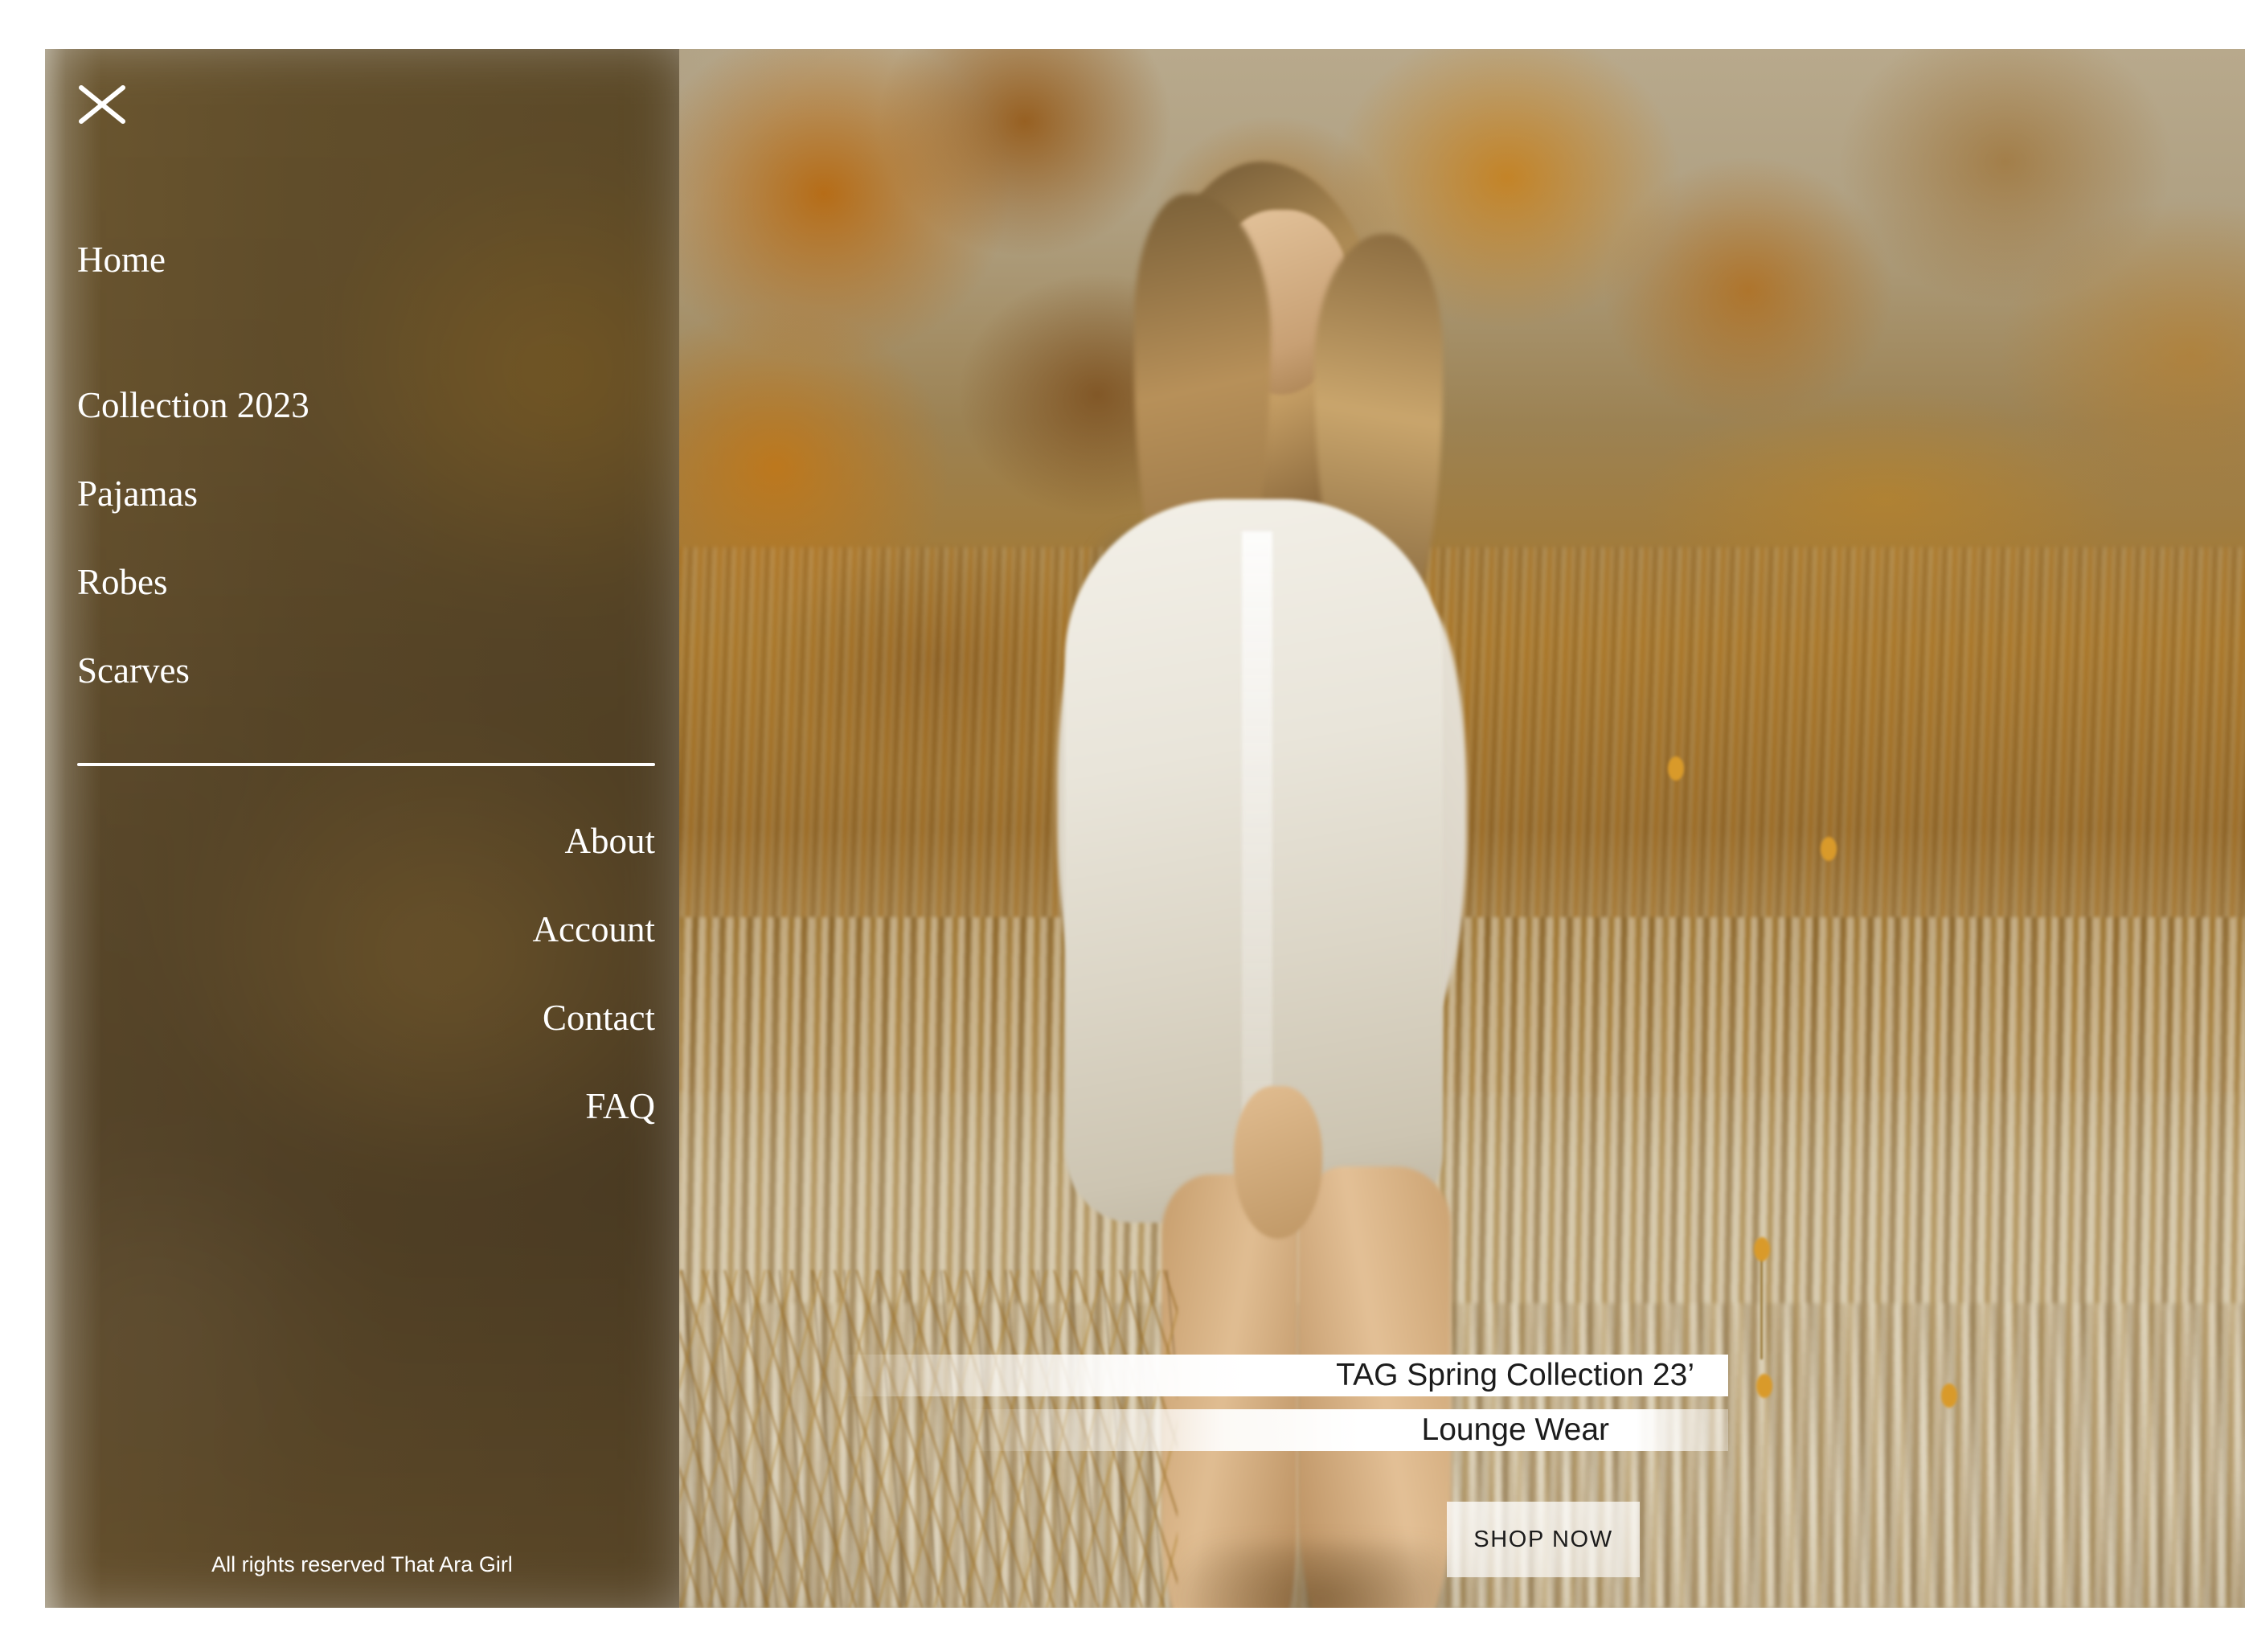  What do you see at coordinates (366, 1018) in the screenshot?
I see `nav-item-contact: Contact` at bounding box center [366, 1018].